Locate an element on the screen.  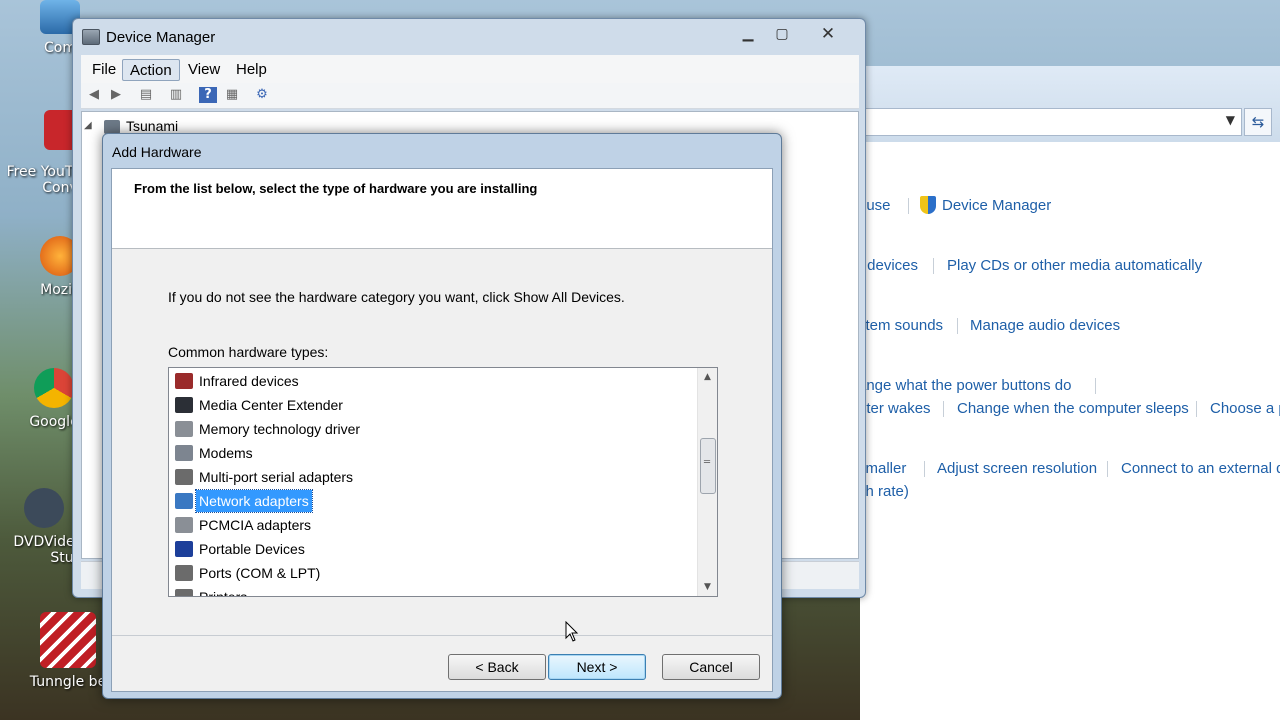
close-button: ✕ is located at coordinates (828, 34).